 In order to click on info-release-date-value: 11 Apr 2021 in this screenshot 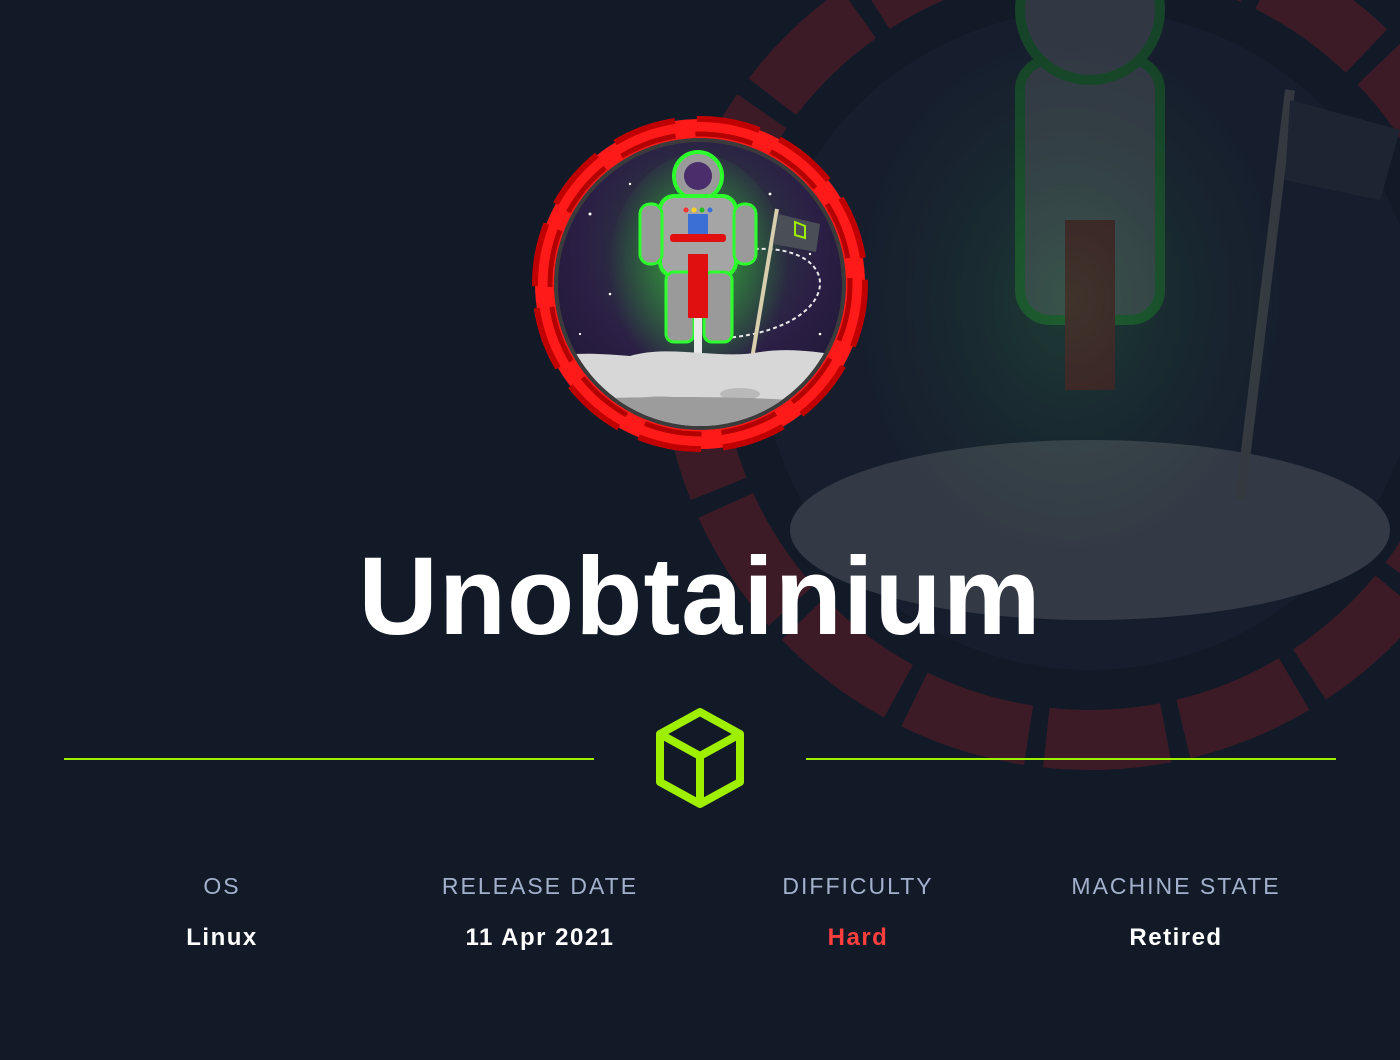, I will do `click(540, 937)`.